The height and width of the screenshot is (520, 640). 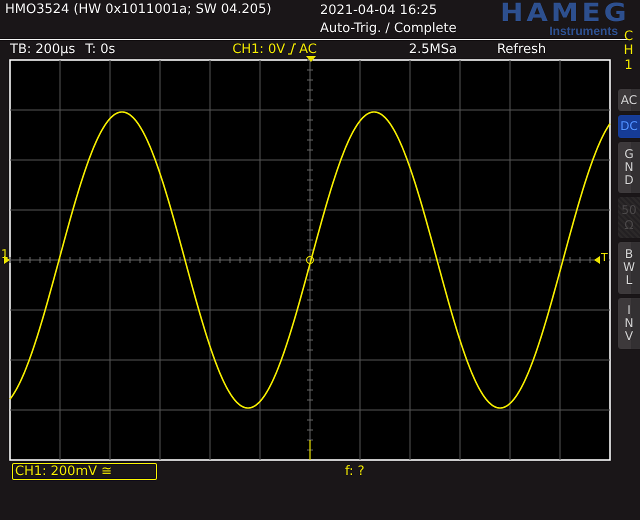 What do you see at coordinates (84, 471) in the screenshot?
I see `channel-scale-label: CH1: 200mV ≅` at bounding box center [84, 471].